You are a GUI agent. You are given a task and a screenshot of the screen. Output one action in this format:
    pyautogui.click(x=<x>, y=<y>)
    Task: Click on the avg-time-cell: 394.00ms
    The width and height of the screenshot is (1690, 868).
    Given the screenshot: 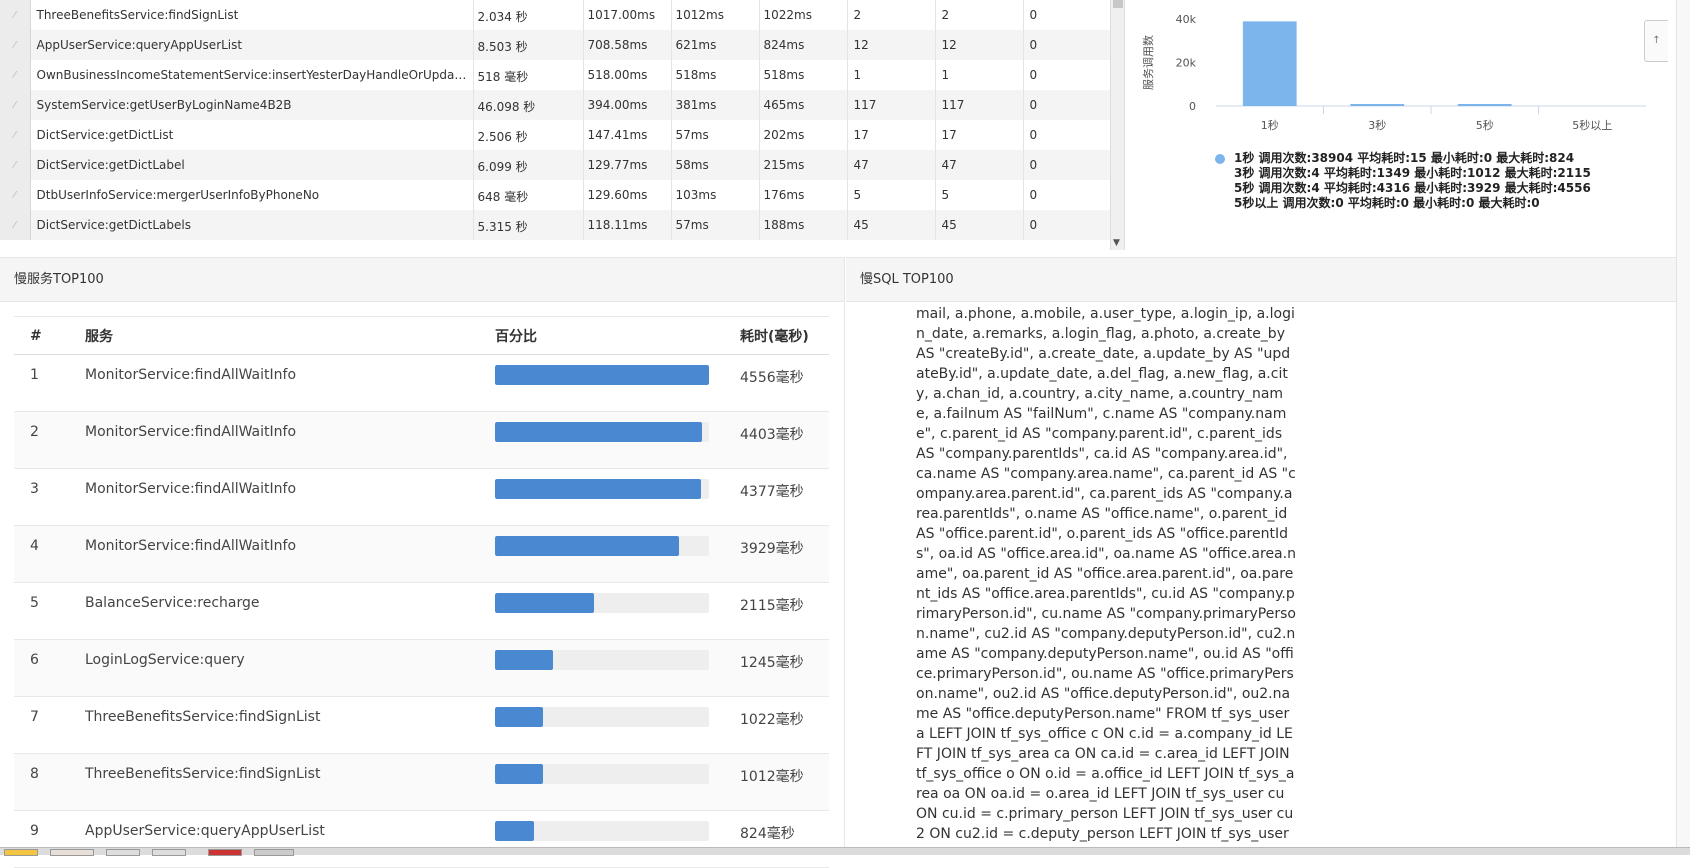 What is the action you would take?
    pyautogui.click(x=627, y=105)
    